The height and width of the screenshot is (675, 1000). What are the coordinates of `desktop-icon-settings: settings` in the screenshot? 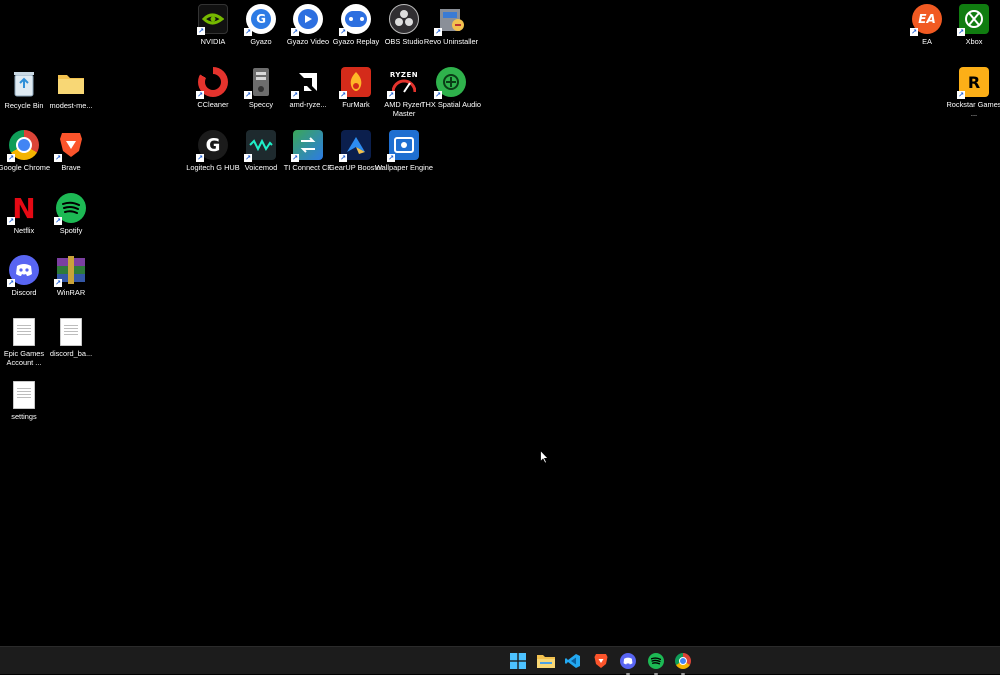 It's located at (24, 399).